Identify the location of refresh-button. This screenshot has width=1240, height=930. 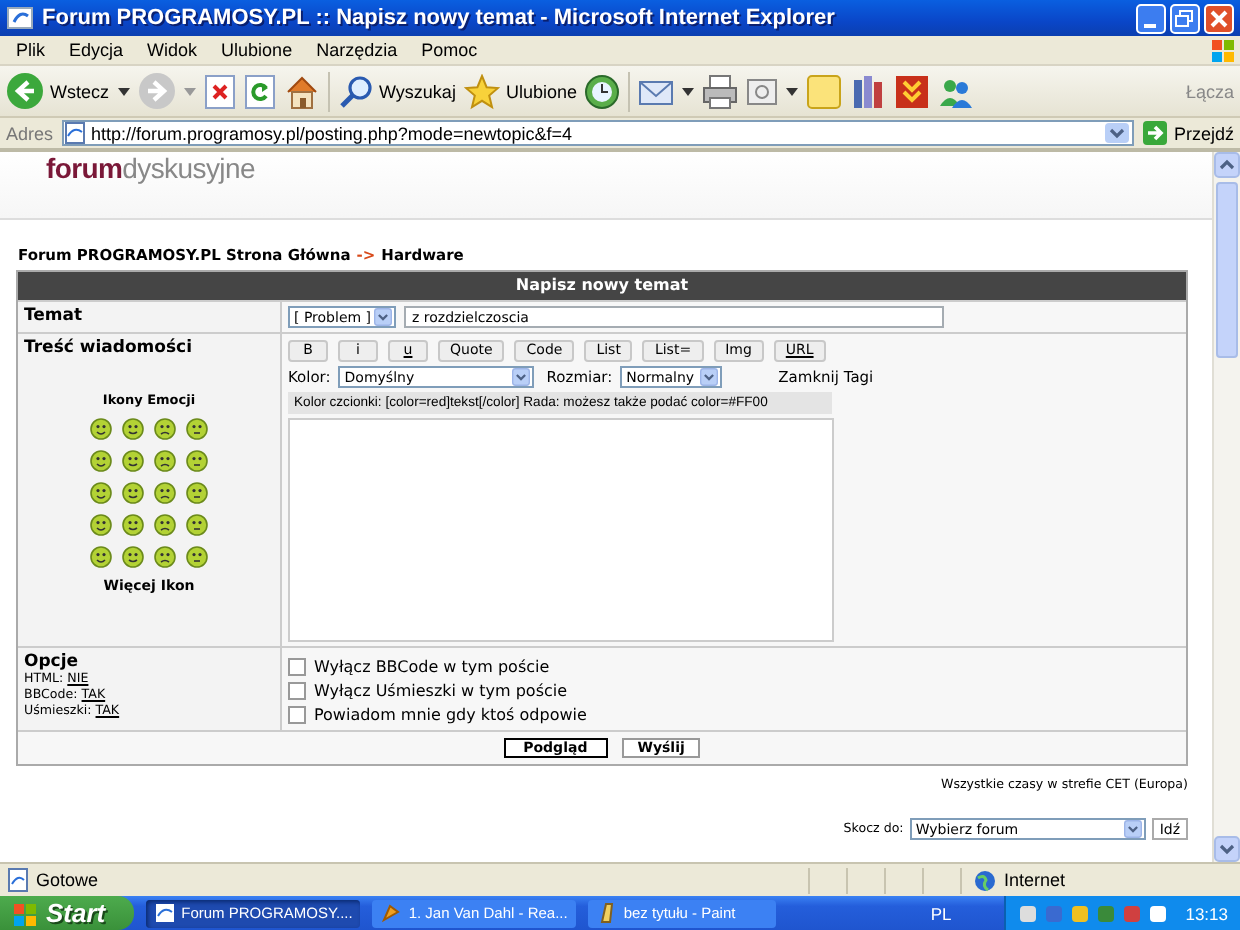
(259, 91).